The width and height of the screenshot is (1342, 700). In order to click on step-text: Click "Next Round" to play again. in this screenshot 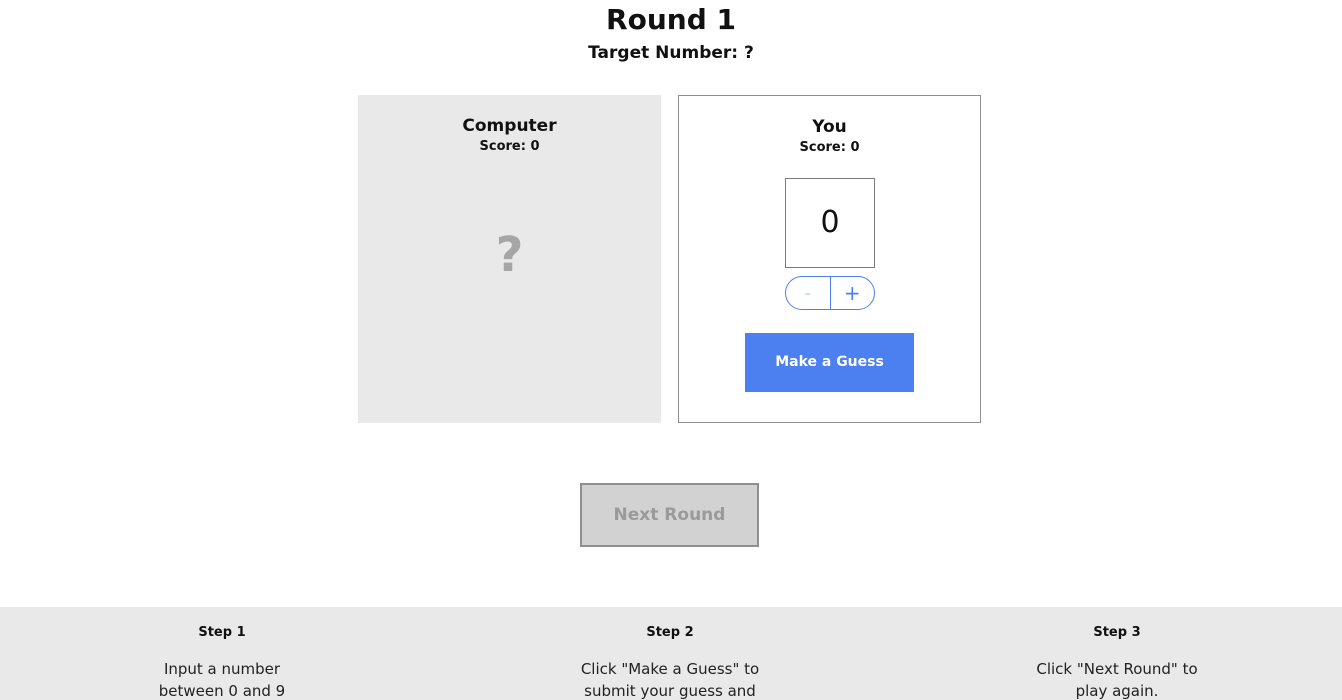, I will do `click(1117, 679)`.